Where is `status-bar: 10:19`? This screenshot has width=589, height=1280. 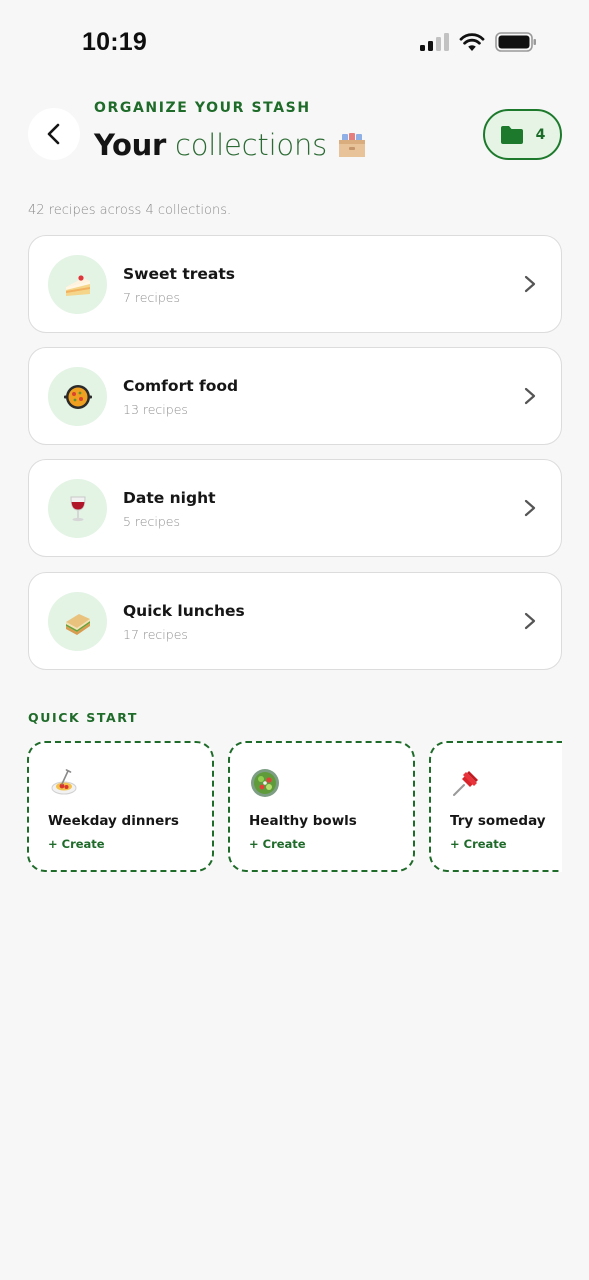 status-bar: 10:19 is located at coordinates (294, 44).